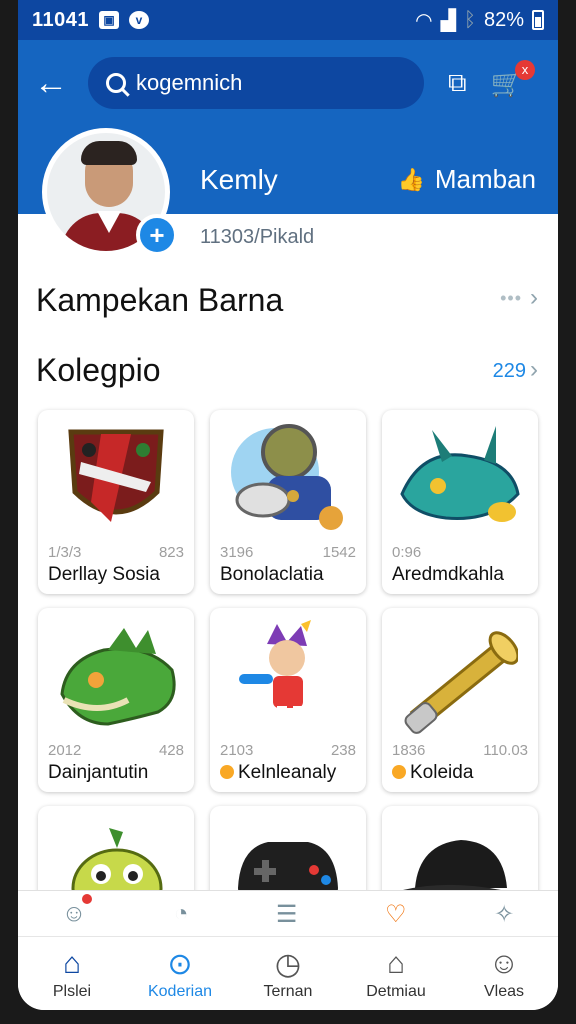 This screenshot has width=576, height=1024. Describe the element at coordinates (109, 20) in the screenshot. I see `gallery-icon: ▣` at that location.